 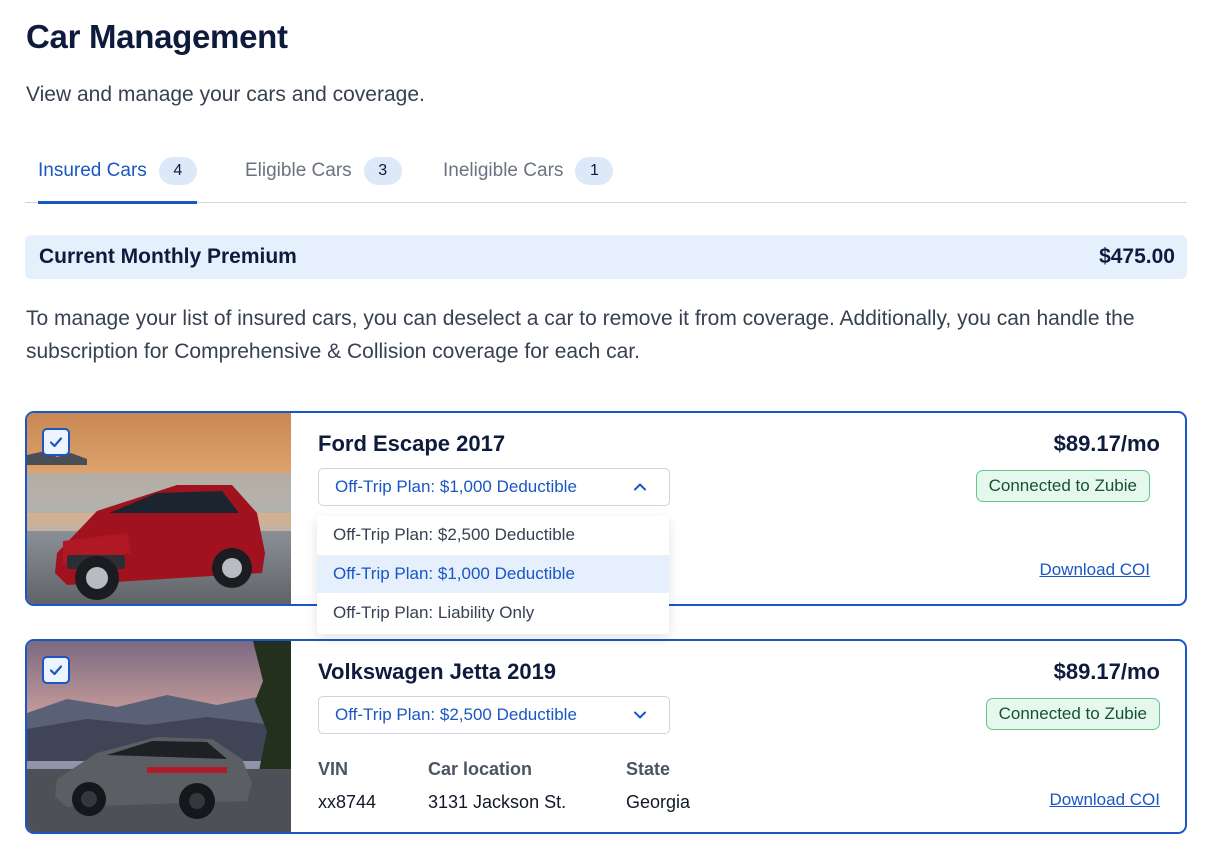 What do you see at coordinates (497, 802) in the screenshot?
I see `detail-value: 3131 Jackson St.` at bounding box center [497, 802].